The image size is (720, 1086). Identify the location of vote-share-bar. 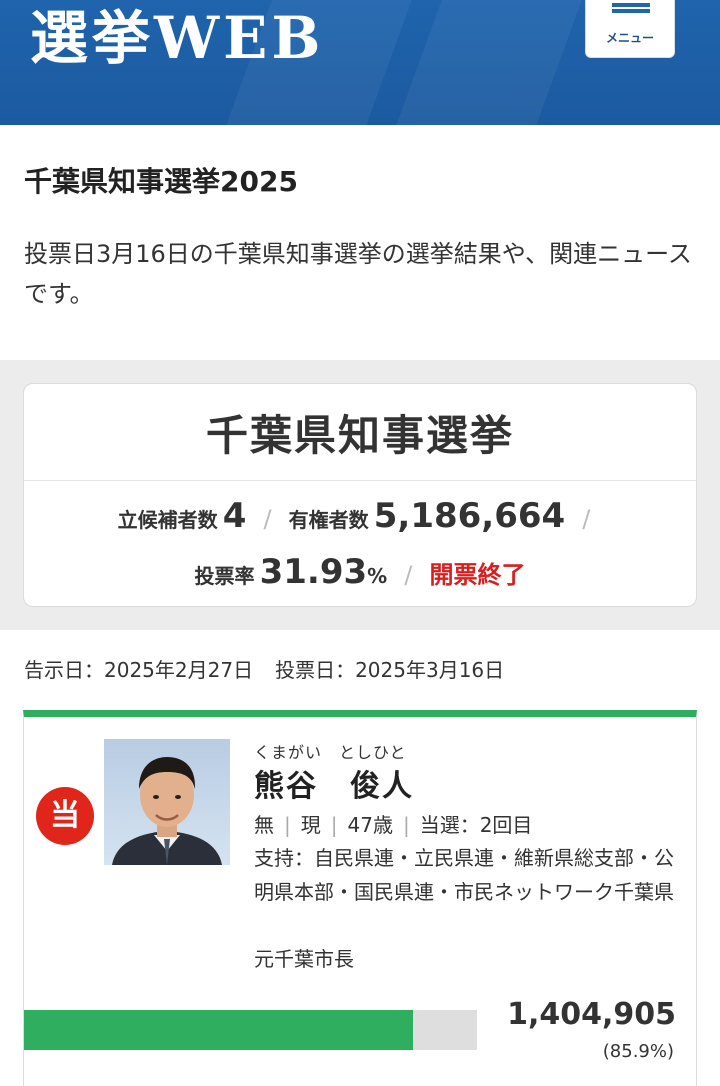
(250, 1030).